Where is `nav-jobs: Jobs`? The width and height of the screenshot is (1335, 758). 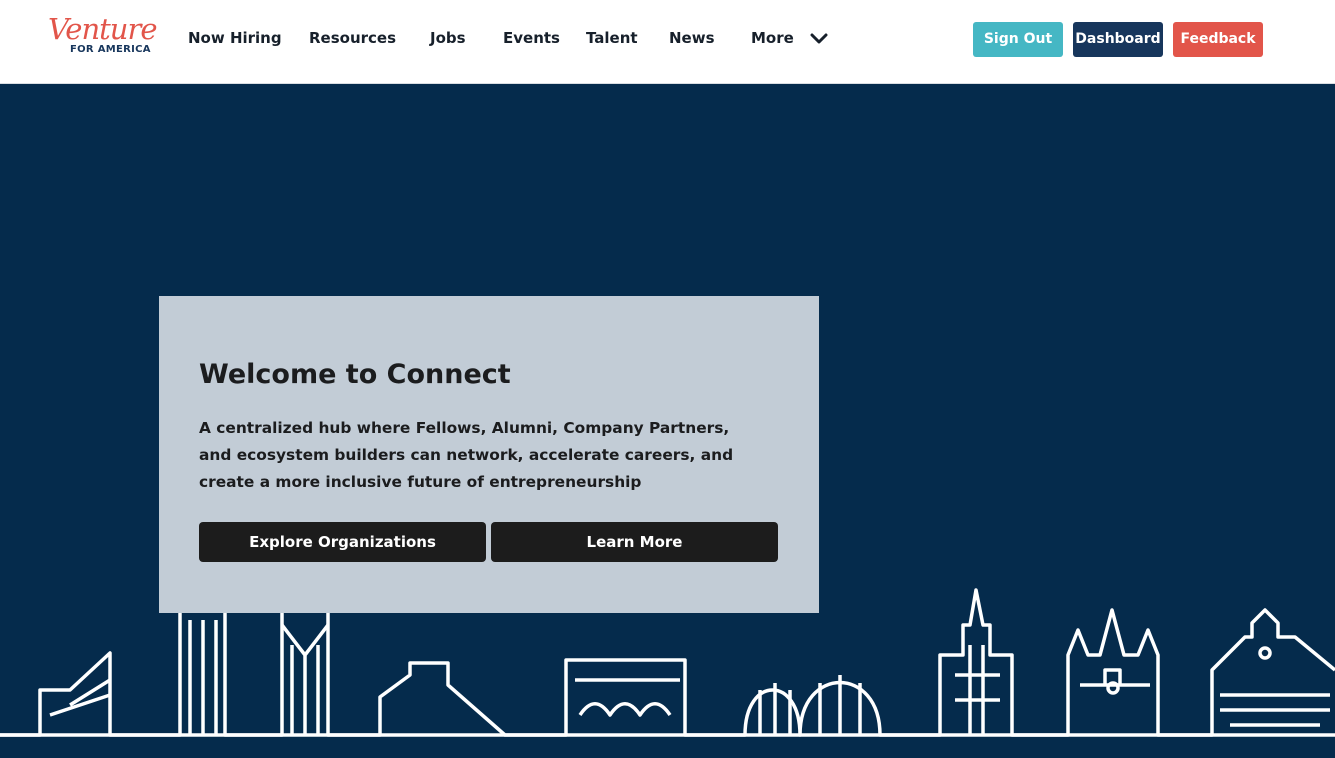 nav-jobs: Jobs is located at coordinates (448, 38).